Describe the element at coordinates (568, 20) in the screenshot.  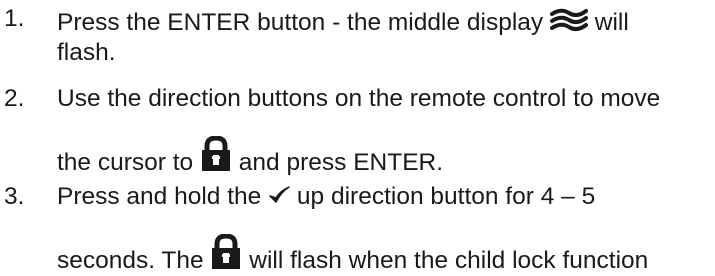
I see `airflow-waves-icon` at that location.